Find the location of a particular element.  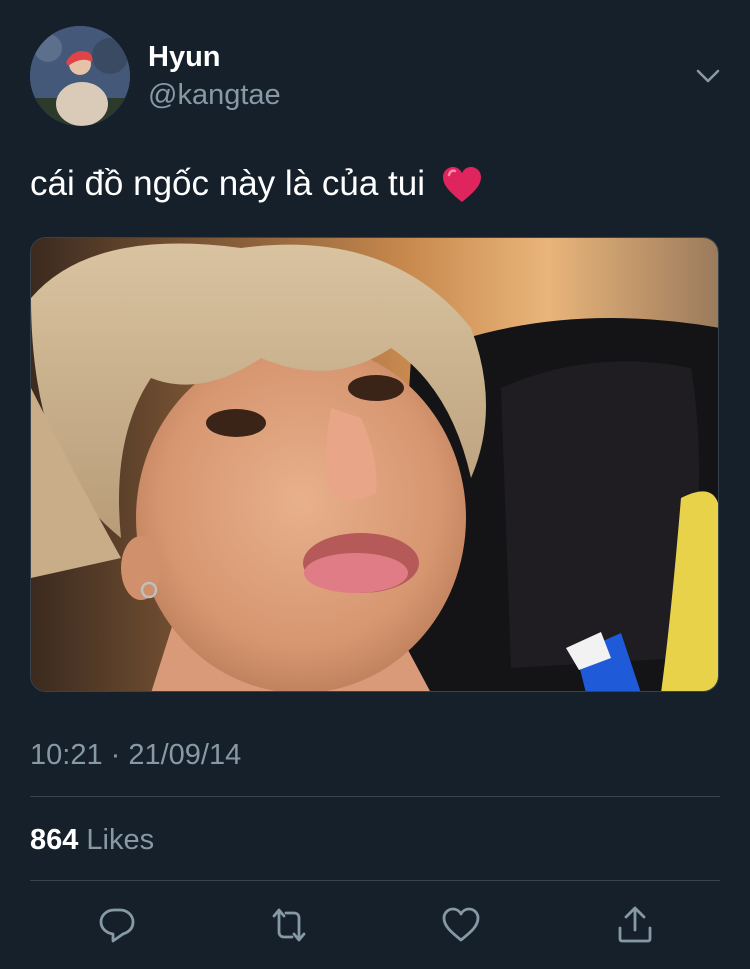

likes-count: 864 is located at coordinates (54, 840).